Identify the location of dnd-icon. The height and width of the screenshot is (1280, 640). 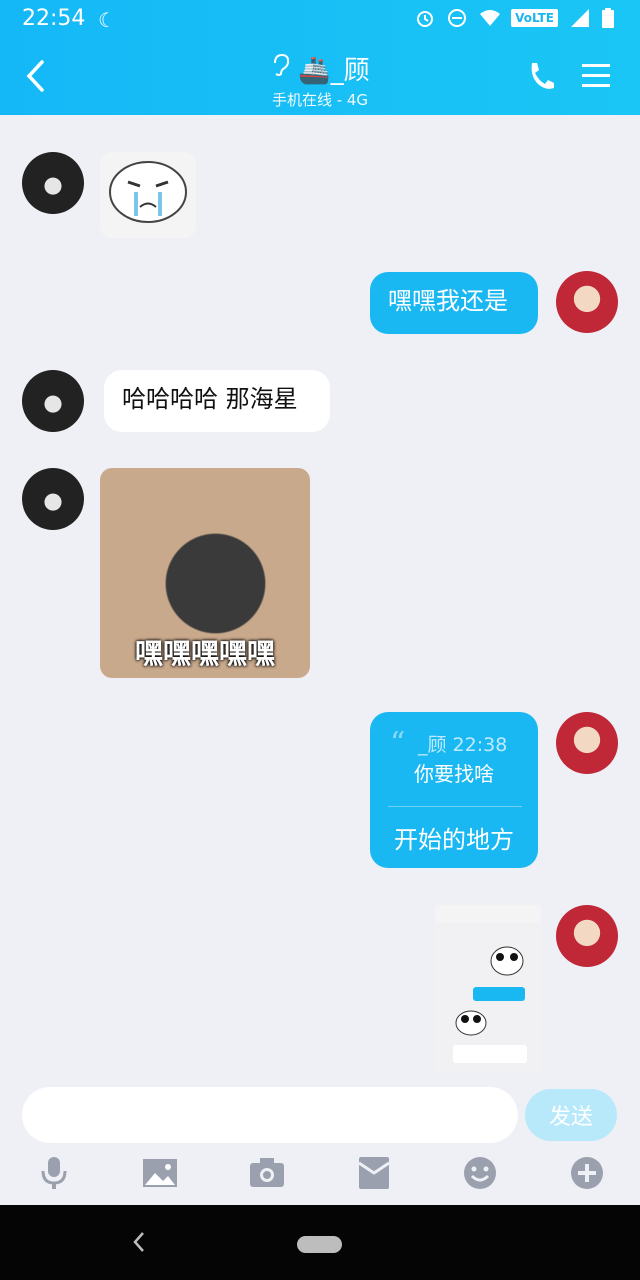
(457, 18).